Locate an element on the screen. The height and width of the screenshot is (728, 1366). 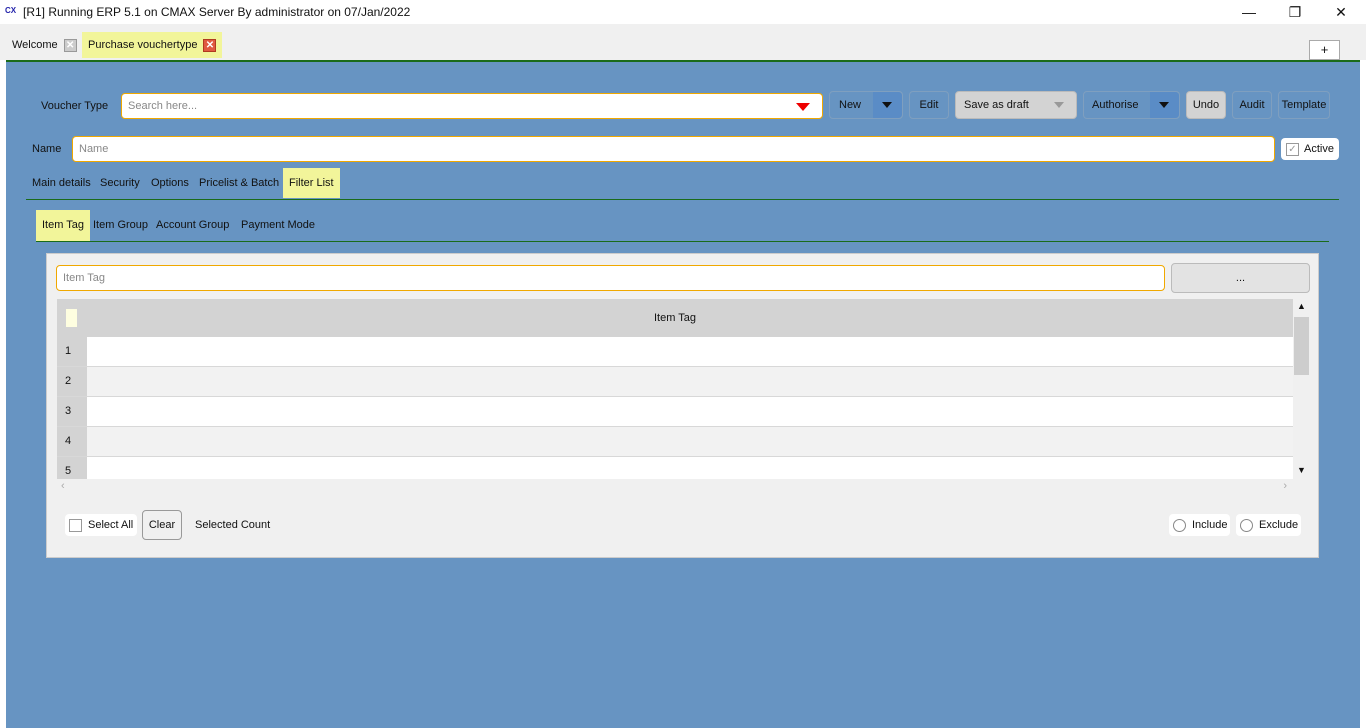
tab-welcome: Welcome ✕ is located at coordinates (44, 45).